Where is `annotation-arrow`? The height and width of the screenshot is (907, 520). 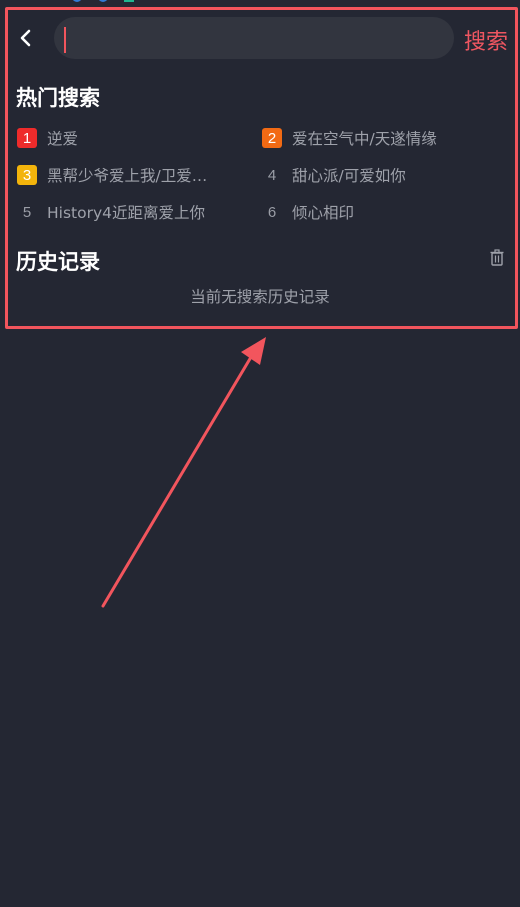
annotation-arrow is located at coordinates (183, 472).